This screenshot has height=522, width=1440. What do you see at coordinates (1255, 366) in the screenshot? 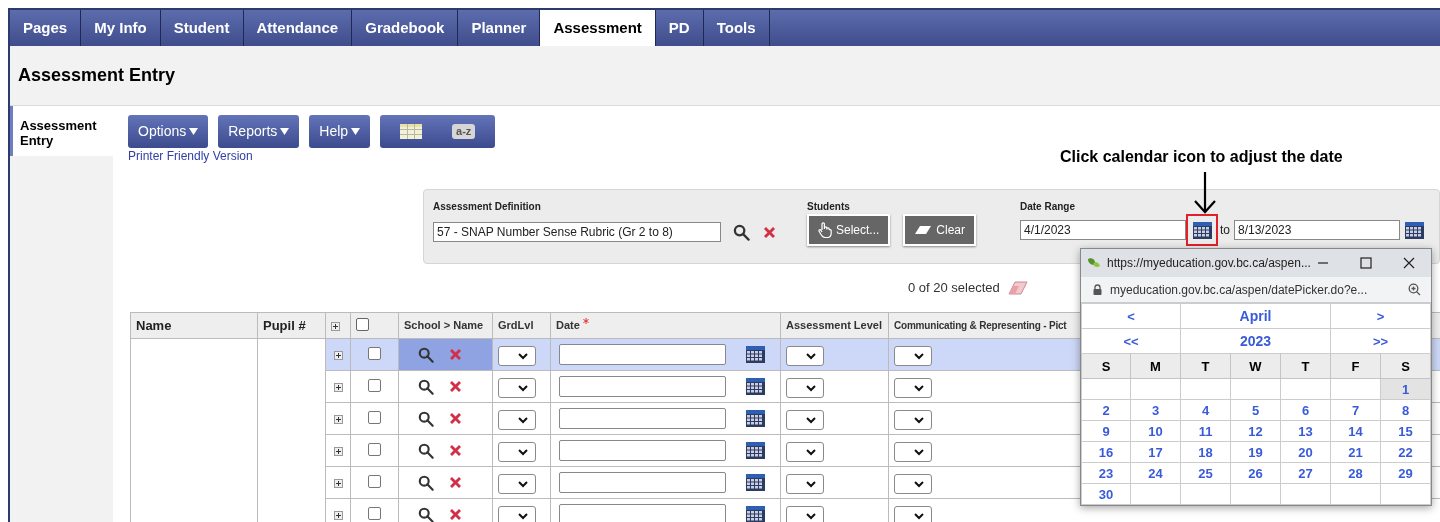
I see `weekday-header: W` at bounding box center [1255, 366].